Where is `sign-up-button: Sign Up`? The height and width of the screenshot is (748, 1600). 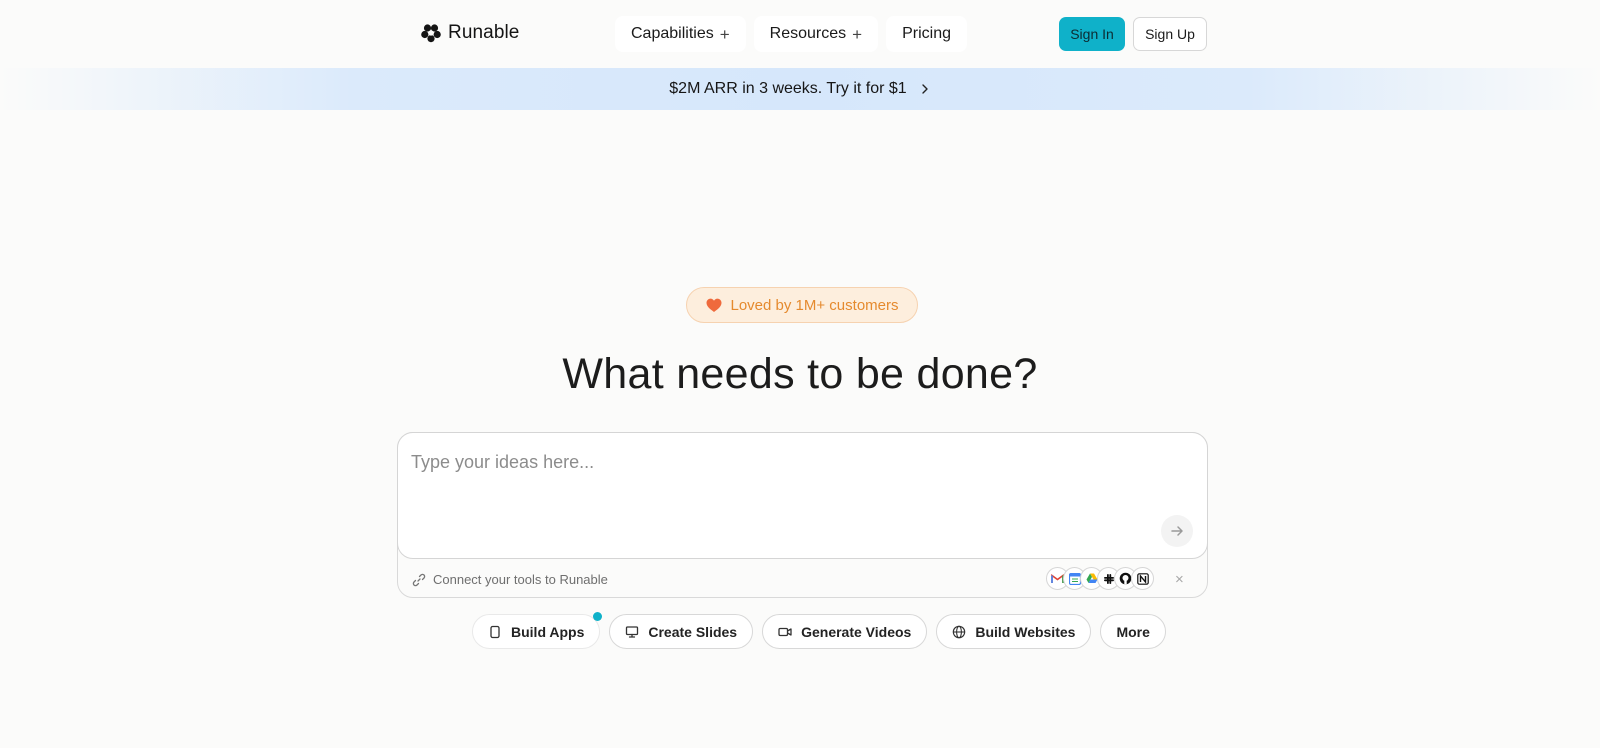 sign-up-button: Sign Up is located at coordinates (1170, 34).